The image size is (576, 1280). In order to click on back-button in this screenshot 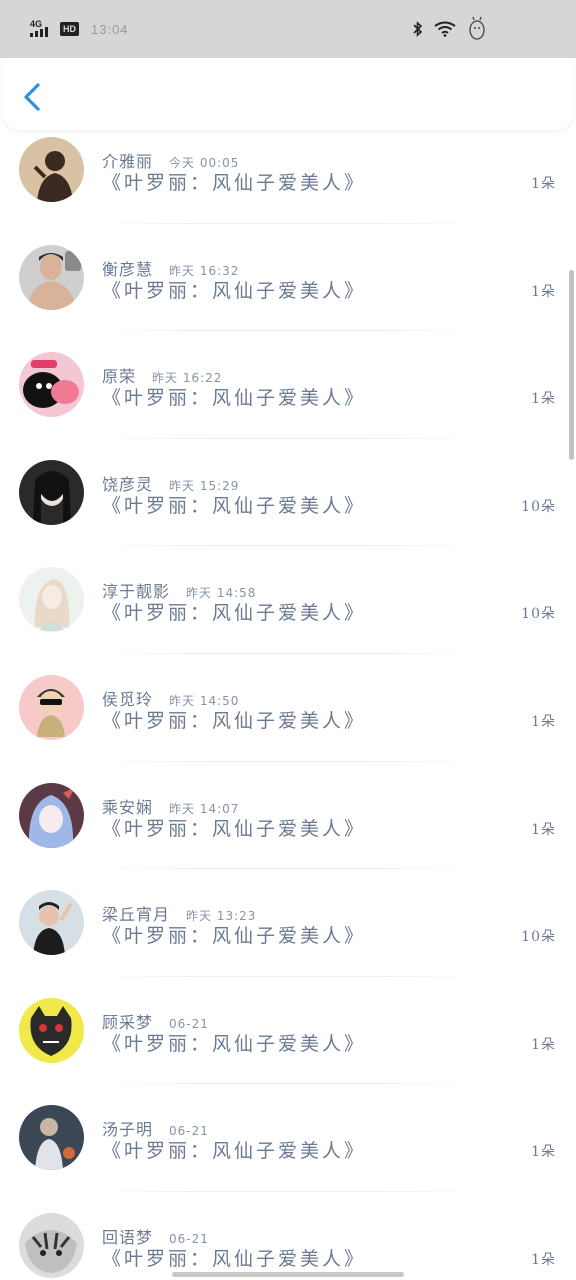, I will do `click(33, 97)`.